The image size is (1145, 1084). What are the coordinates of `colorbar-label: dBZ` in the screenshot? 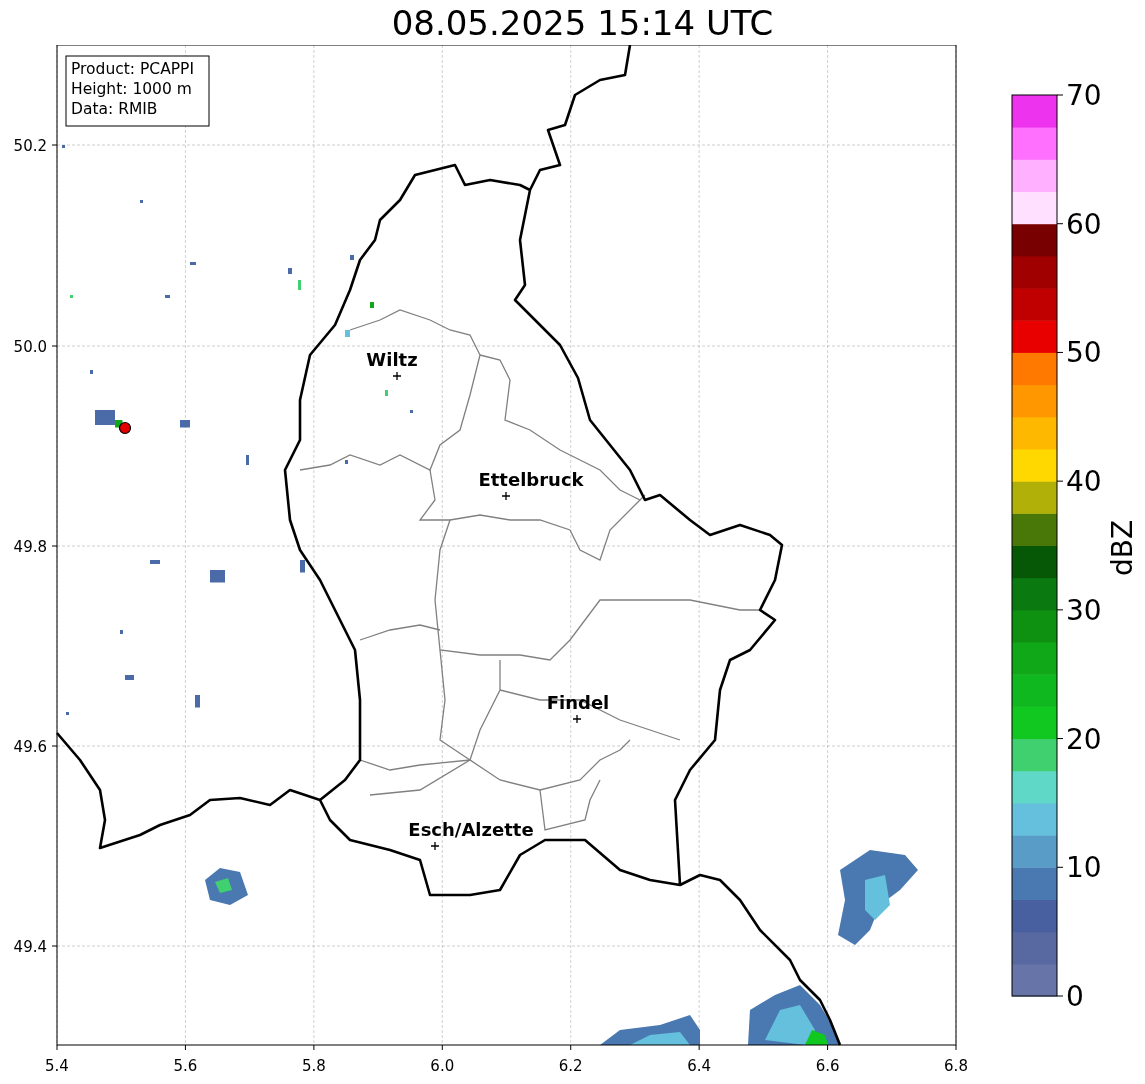 It's located at (1122, 548).